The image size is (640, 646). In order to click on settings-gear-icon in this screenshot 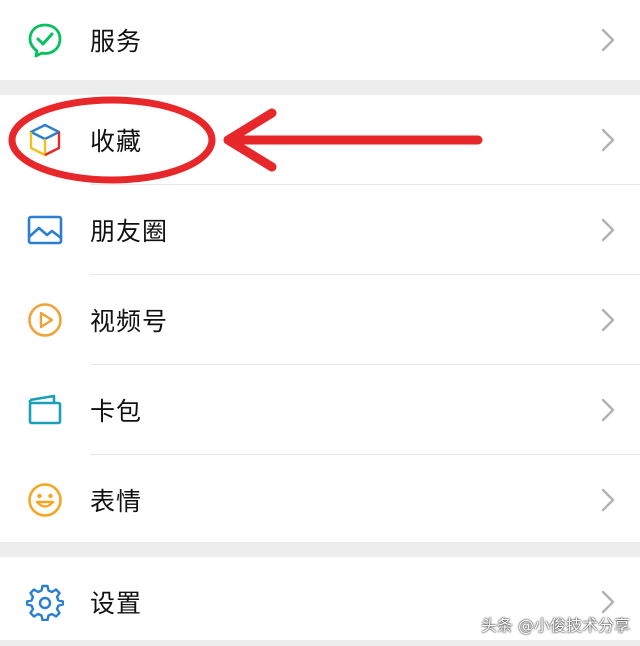, I will do `click(45, 602)`.